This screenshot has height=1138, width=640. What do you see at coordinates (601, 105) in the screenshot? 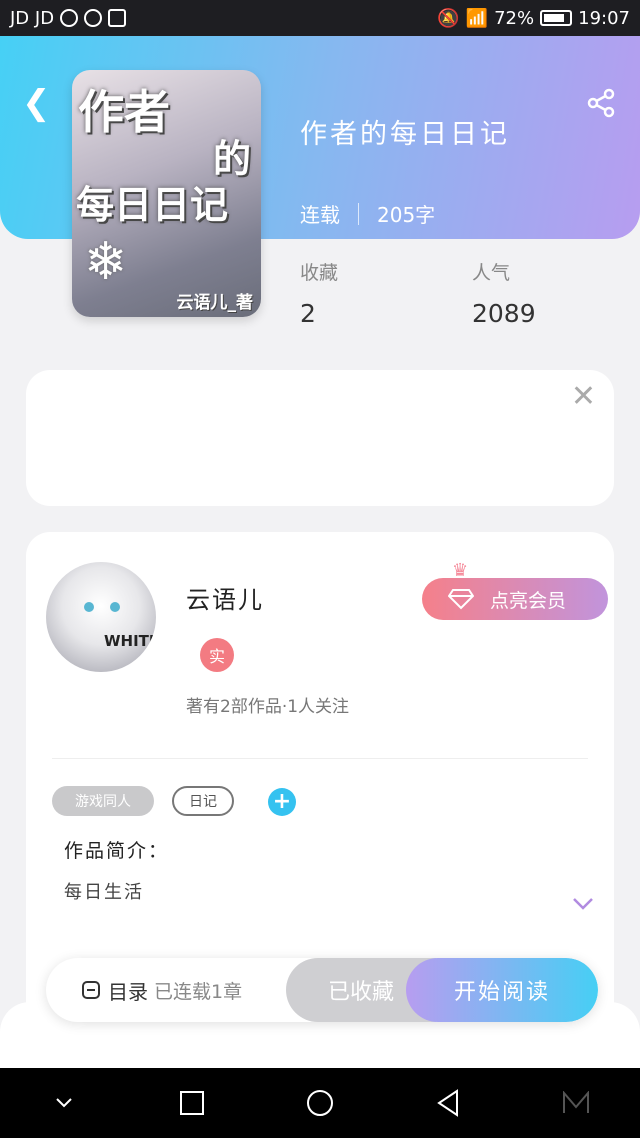
I see `share-icon` at bounding box center [601, 105].